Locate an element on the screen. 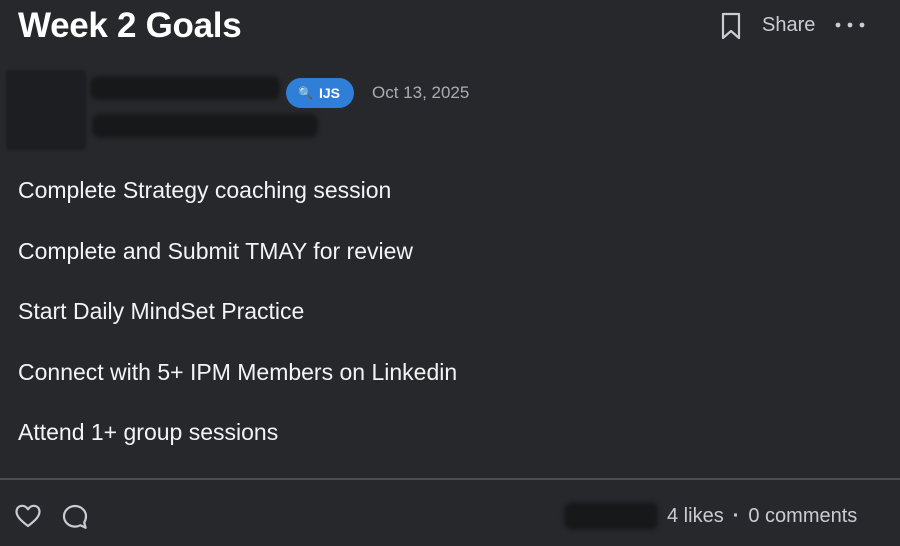  more-horizontal-icon is located at coordinates (850, 25).